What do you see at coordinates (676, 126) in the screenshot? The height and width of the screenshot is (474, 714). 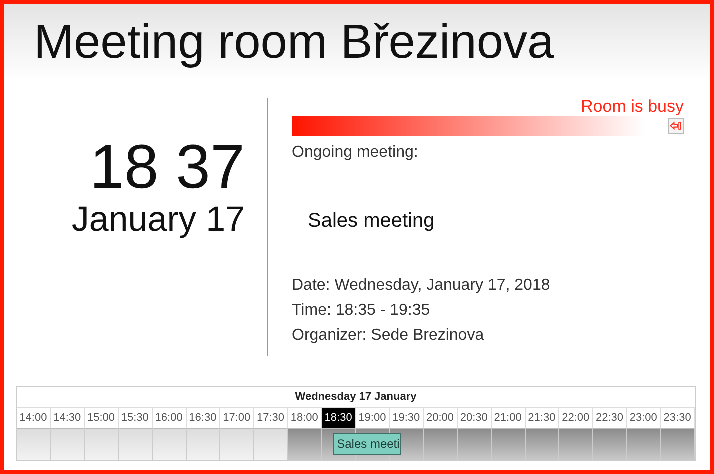 I see `exit-icon` at bounding box center [676, 126].